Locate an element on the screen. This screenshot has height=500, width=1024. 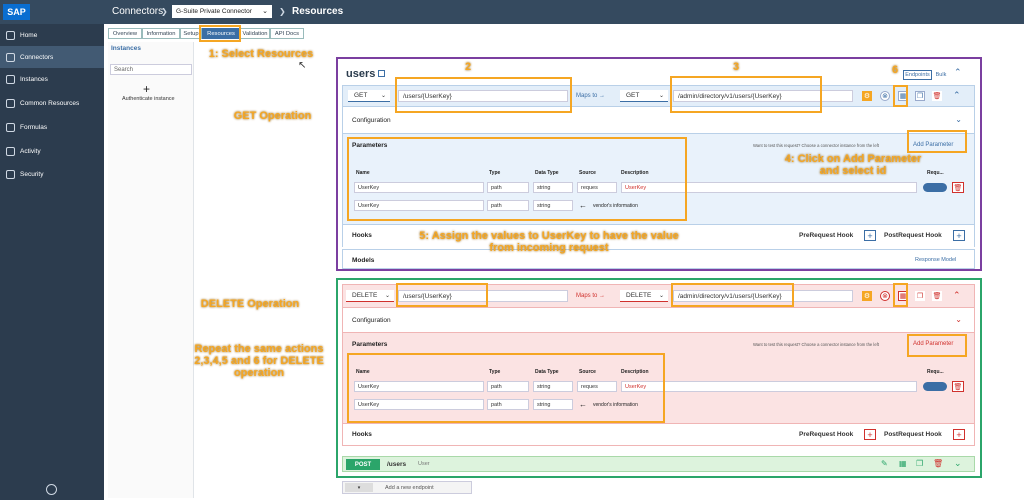
add-endpoint-row: ▾ Add a new endpoint is located at coordinates (407, 487).